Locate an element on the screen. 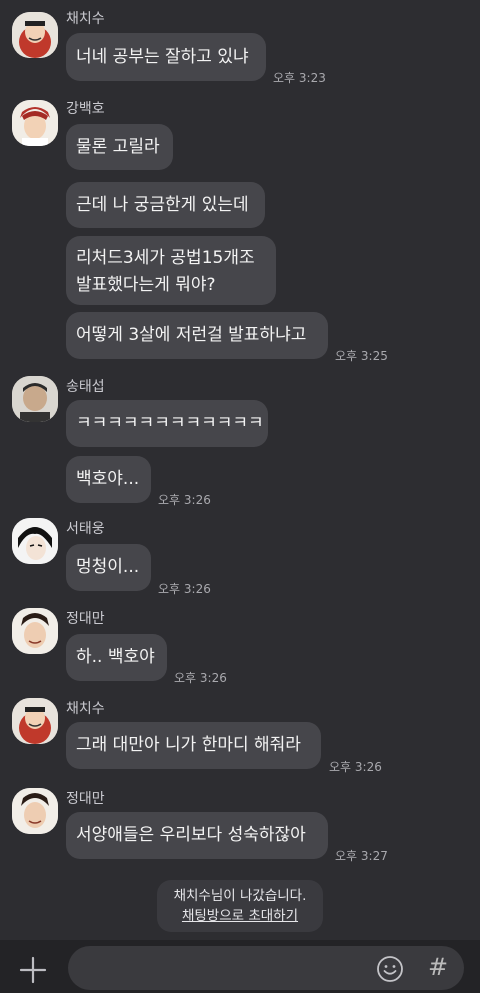 Image resolution: width=480 pixels, height=993 pixels. message-bubble: 서양애들은 우리보다 성숙하잖아 is located at coordinates (197, 835).